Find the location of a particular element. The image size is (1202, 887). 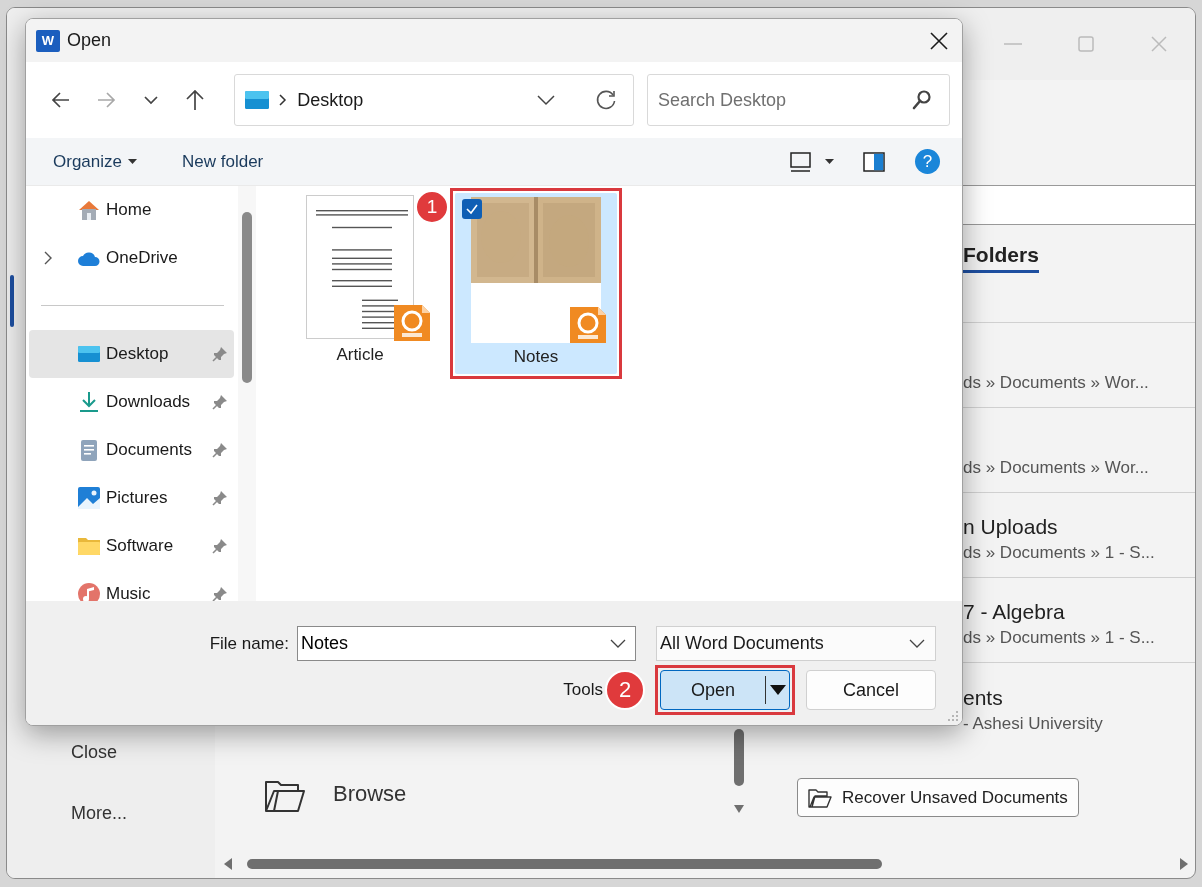

music-icon is located at coordinates (89, 591).